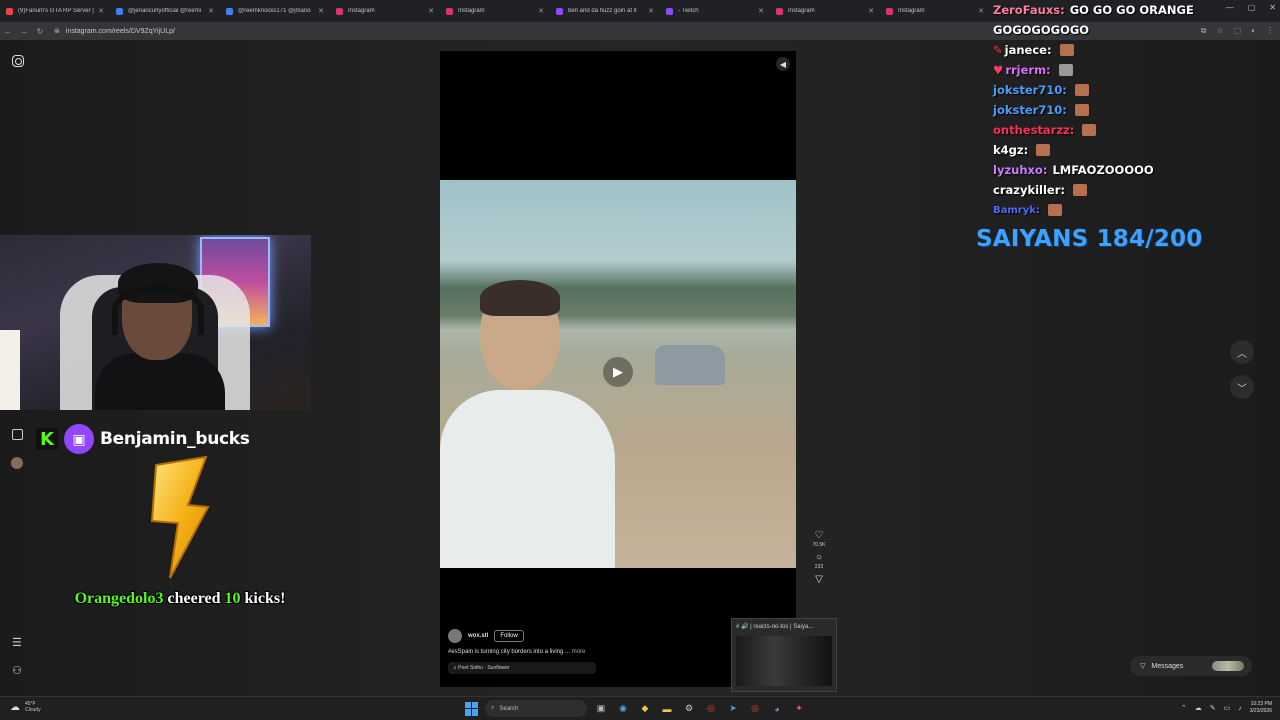  I want to click on taskbar-search: ⌕ Search, so click(536, 708).